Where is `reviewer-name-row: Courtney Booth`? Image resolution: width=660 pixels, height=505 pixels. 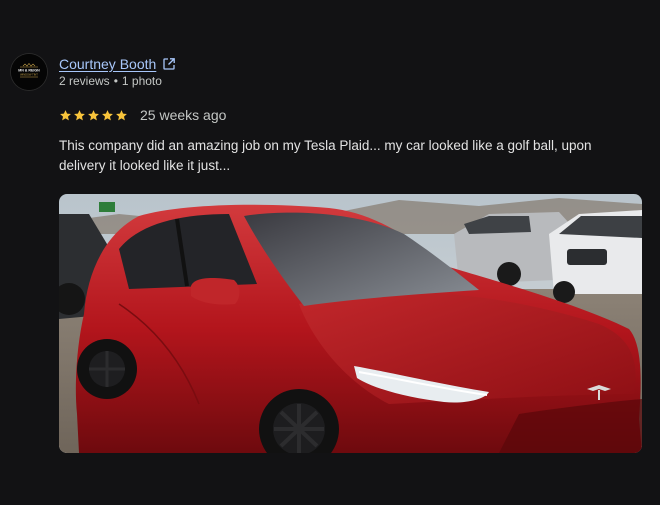
reviewer-name-row: Courtney Booth is located at coordinates (117, 64).